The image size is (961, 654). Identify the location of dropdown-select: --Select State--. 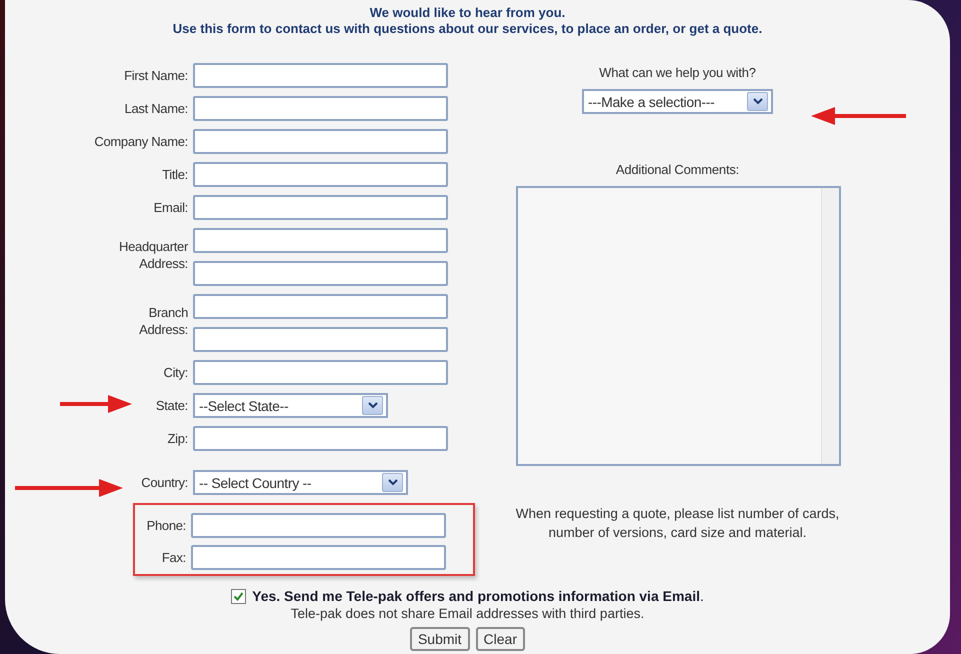
(290, 405).